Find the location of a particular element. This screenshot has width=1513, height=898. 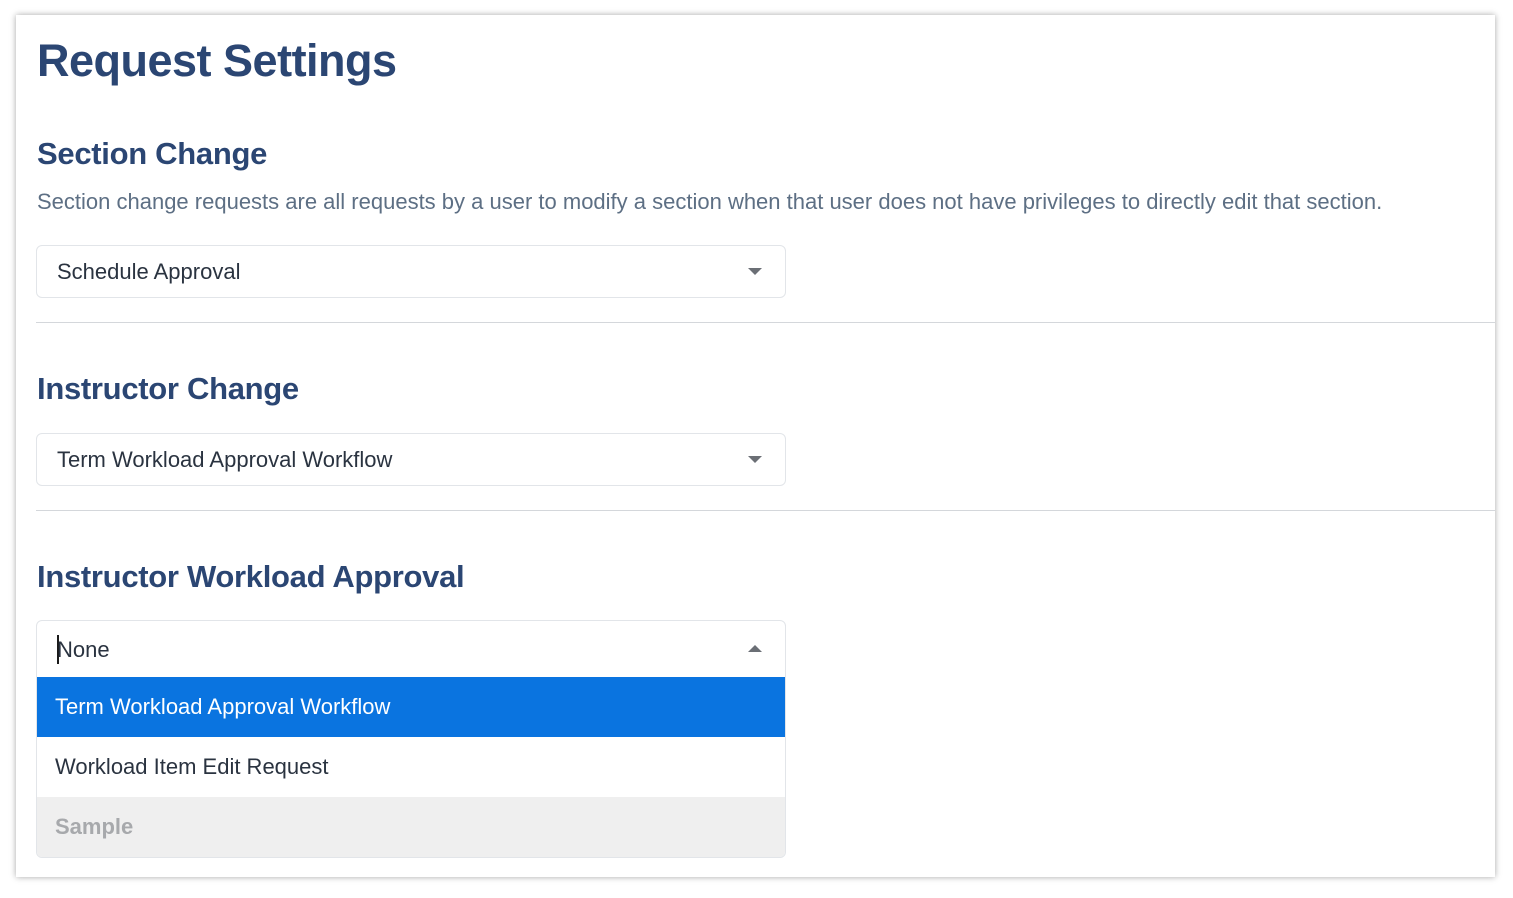

instructor-workload-approval-selected-value: None is located at coordinates (83, 649).